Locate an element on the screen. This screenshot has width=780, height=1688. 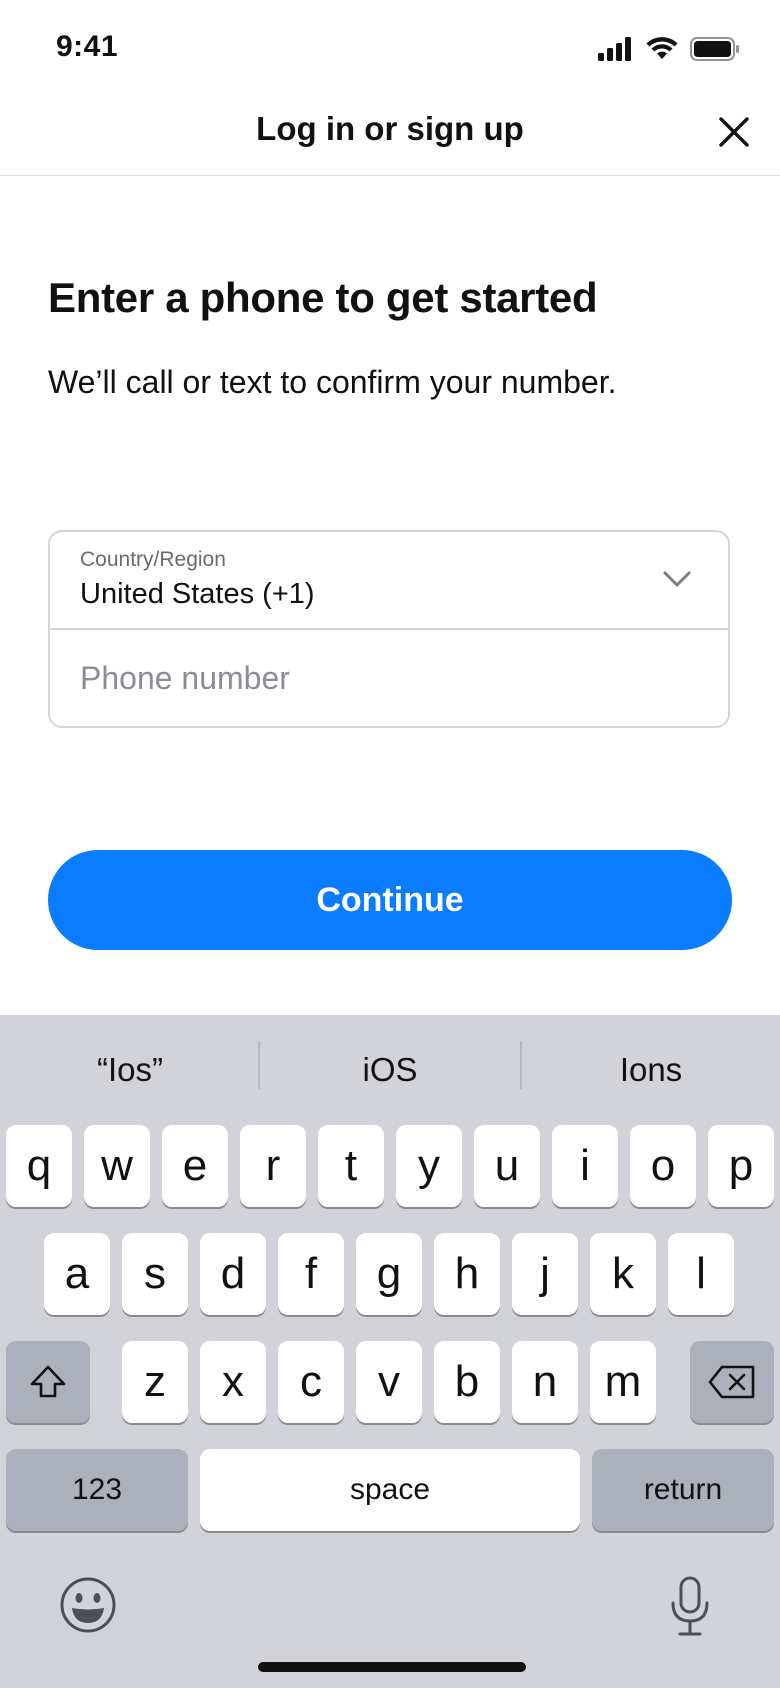
phone-form: Country/Region United States (+1) is located at coordinates (389, 629).